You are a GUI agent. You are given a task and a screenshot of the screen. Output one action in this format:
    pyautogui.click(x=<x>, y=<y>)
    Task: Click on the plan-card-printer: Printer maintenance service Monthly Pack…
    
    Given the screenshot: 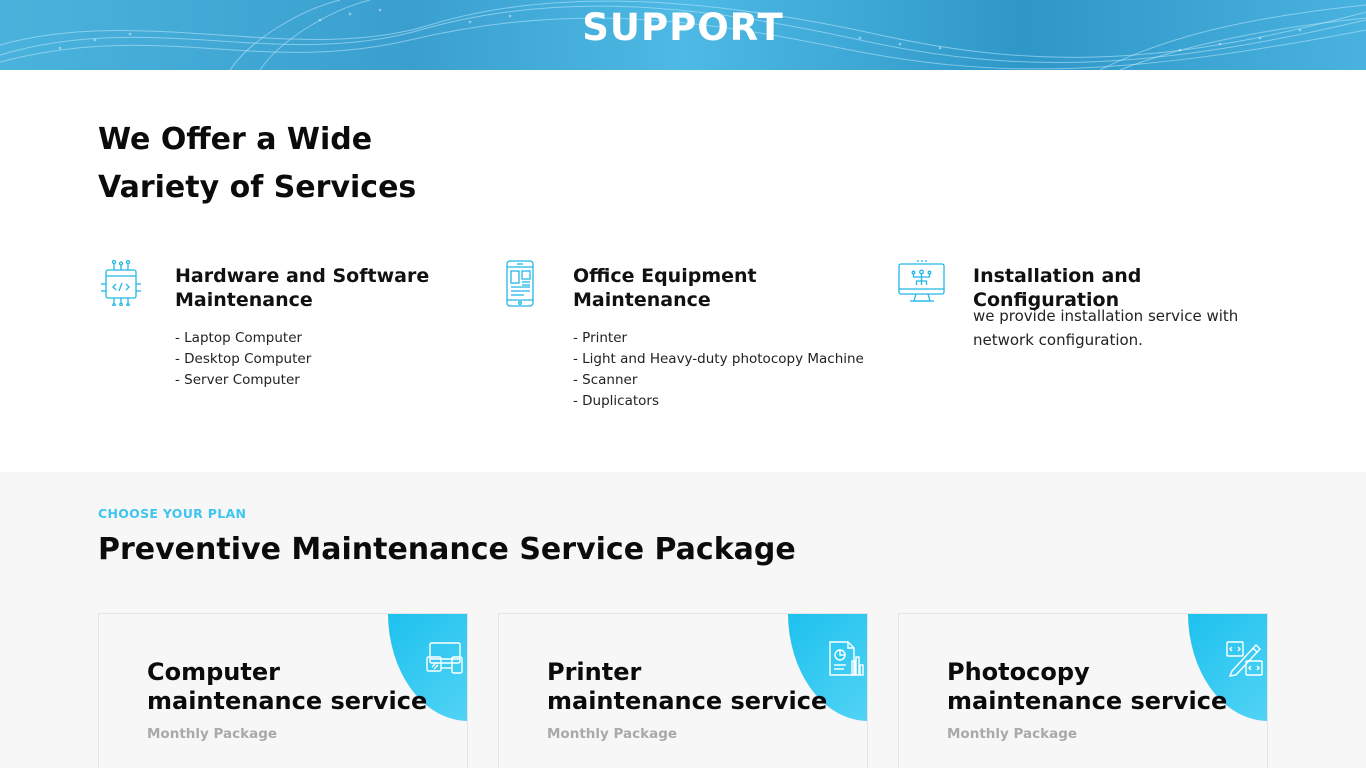 What is the action you would take?
    pyautogui.click(x=683, y=690)
    